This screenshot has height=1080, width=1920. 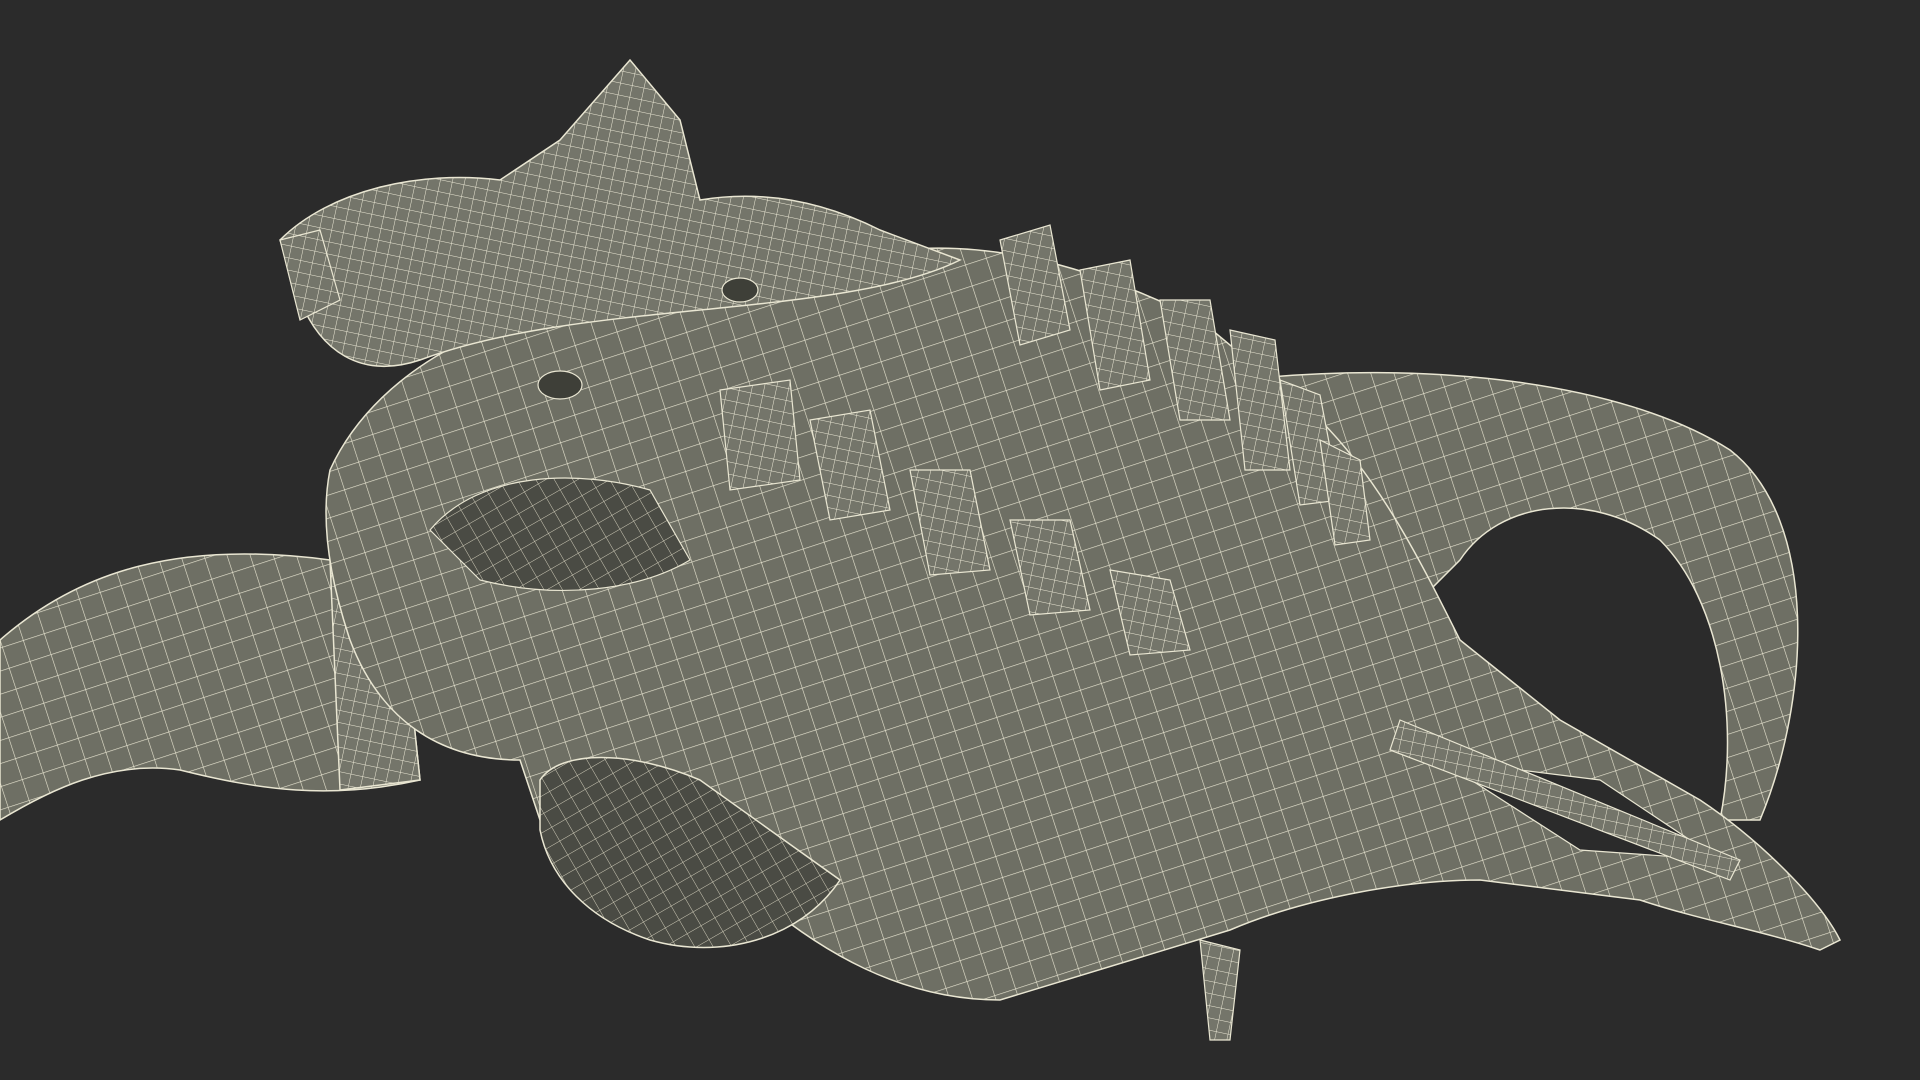 What do you see at coordinates (740, 290) in the screenshot?
I see `eye-socket-small` at bounding box center [740, 290].